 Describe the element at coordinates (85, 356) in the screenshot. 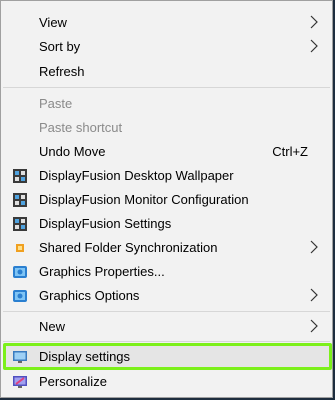

I see `menu-item-label: Display settings` at that location.